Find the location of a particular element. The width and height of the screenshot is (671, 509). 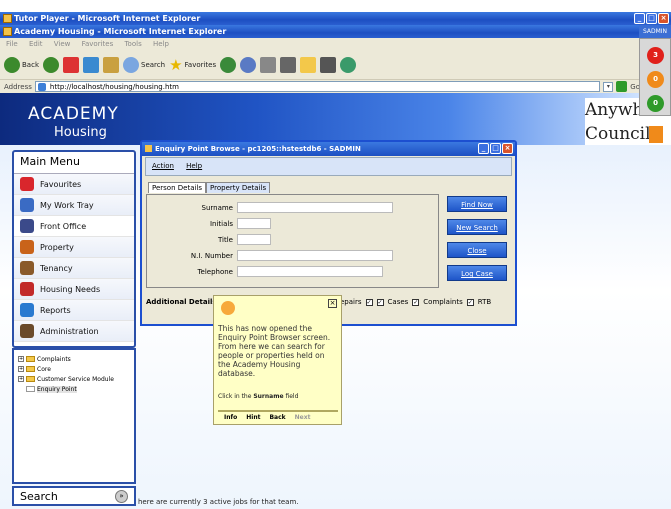

field-label: Telephone is located at coordinates (215, 271).